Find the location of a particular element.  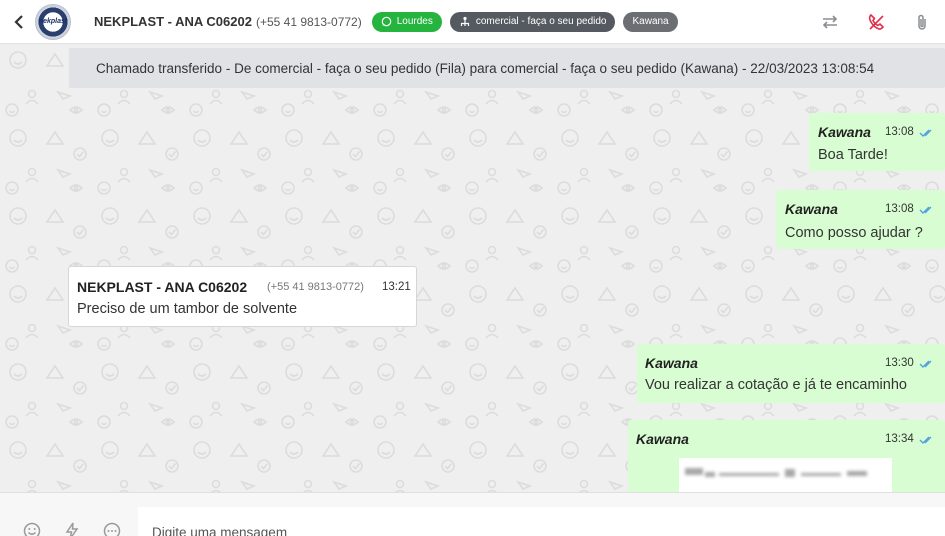

message-outgoing: Kawana 13:08 Boa Tarde! is located at coordinates (877, 142).